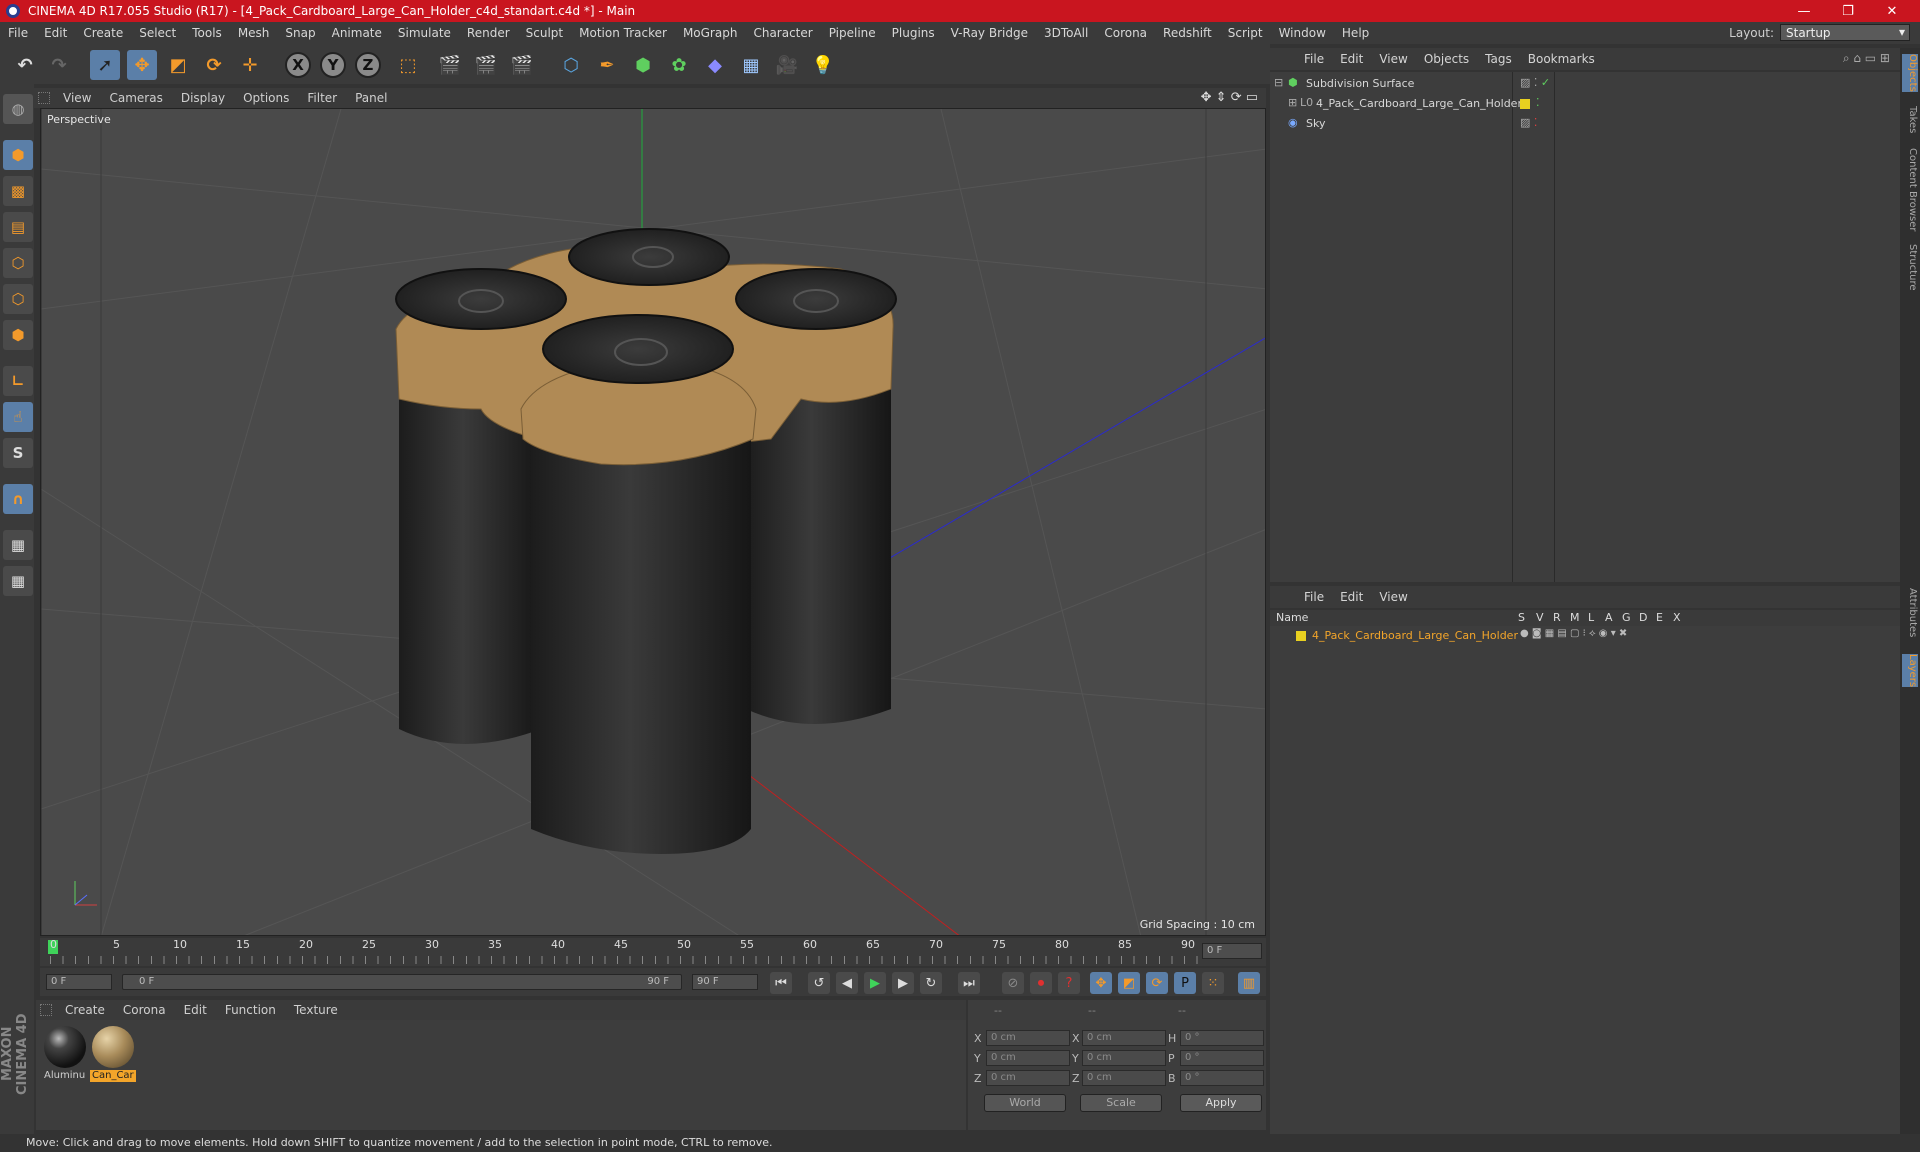 The image size is (1920, 1152). What do you see at coordinates (371, 98) in the screenshot?
I see `viewport-menu-panel: Panel` at bounding box center [371, 98].